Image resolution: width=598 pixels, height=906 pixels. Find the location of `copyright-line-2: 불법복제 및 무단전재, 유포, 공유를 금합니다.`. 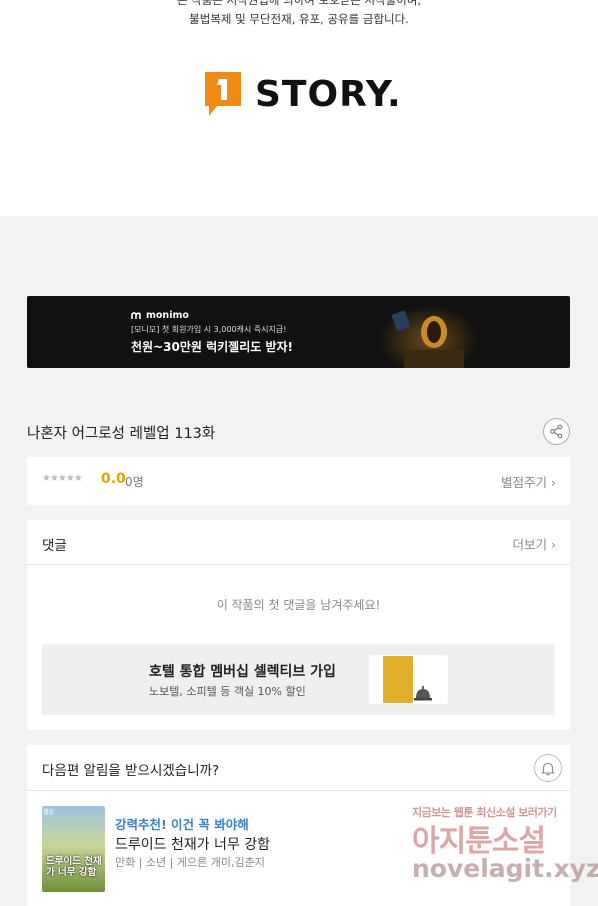

copyright-line-2: 불법복제 및 무단전재, 유포, 공유를 금합니다. is located at coordinates (299, 19).